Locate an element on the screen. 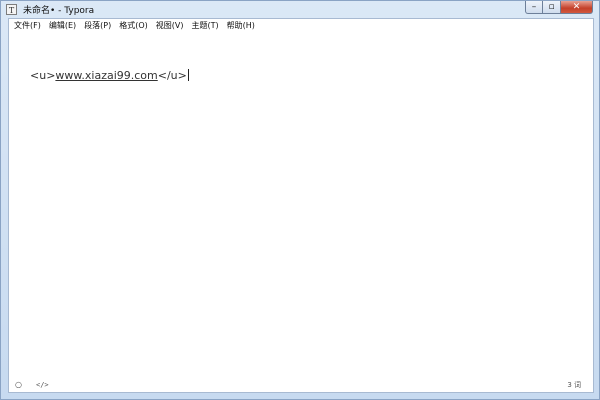 The width and height of the screenshot is (600, 400). minimize-icon: – is located at coordinates (534, 7).